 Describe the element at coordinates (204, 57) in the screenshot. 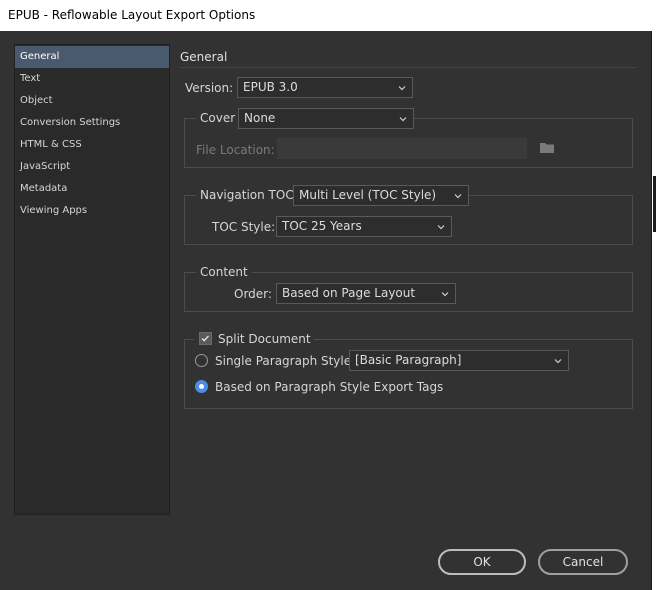

I see `section-title: General` at that location.